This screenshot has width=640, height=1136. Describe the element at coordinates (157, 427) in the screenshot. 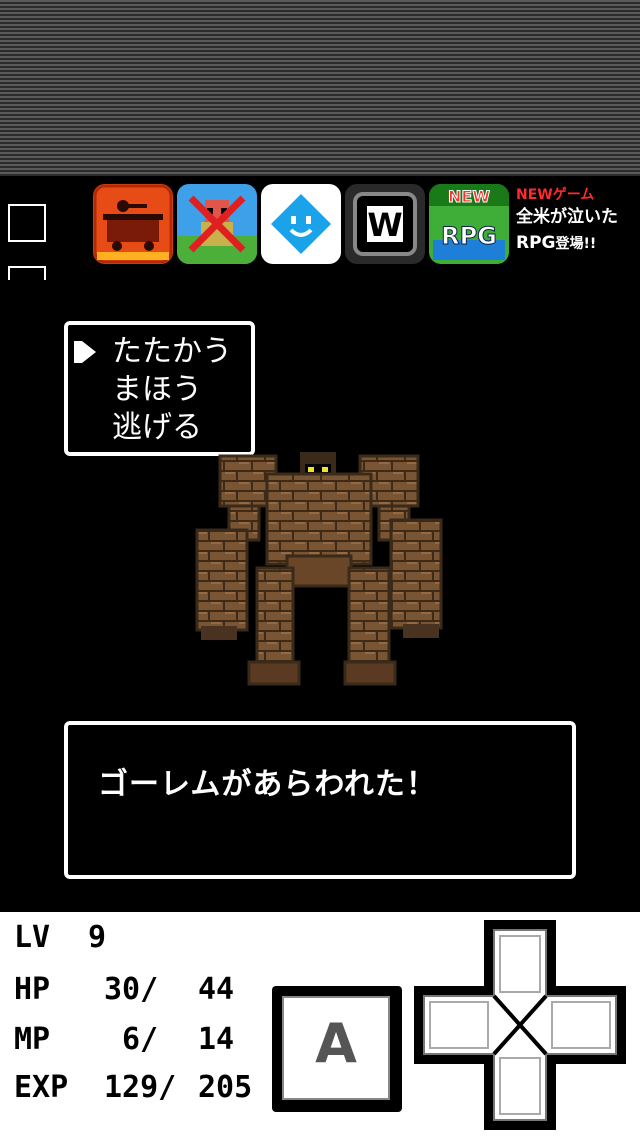

I see `command-label: 逃げる` at that location.